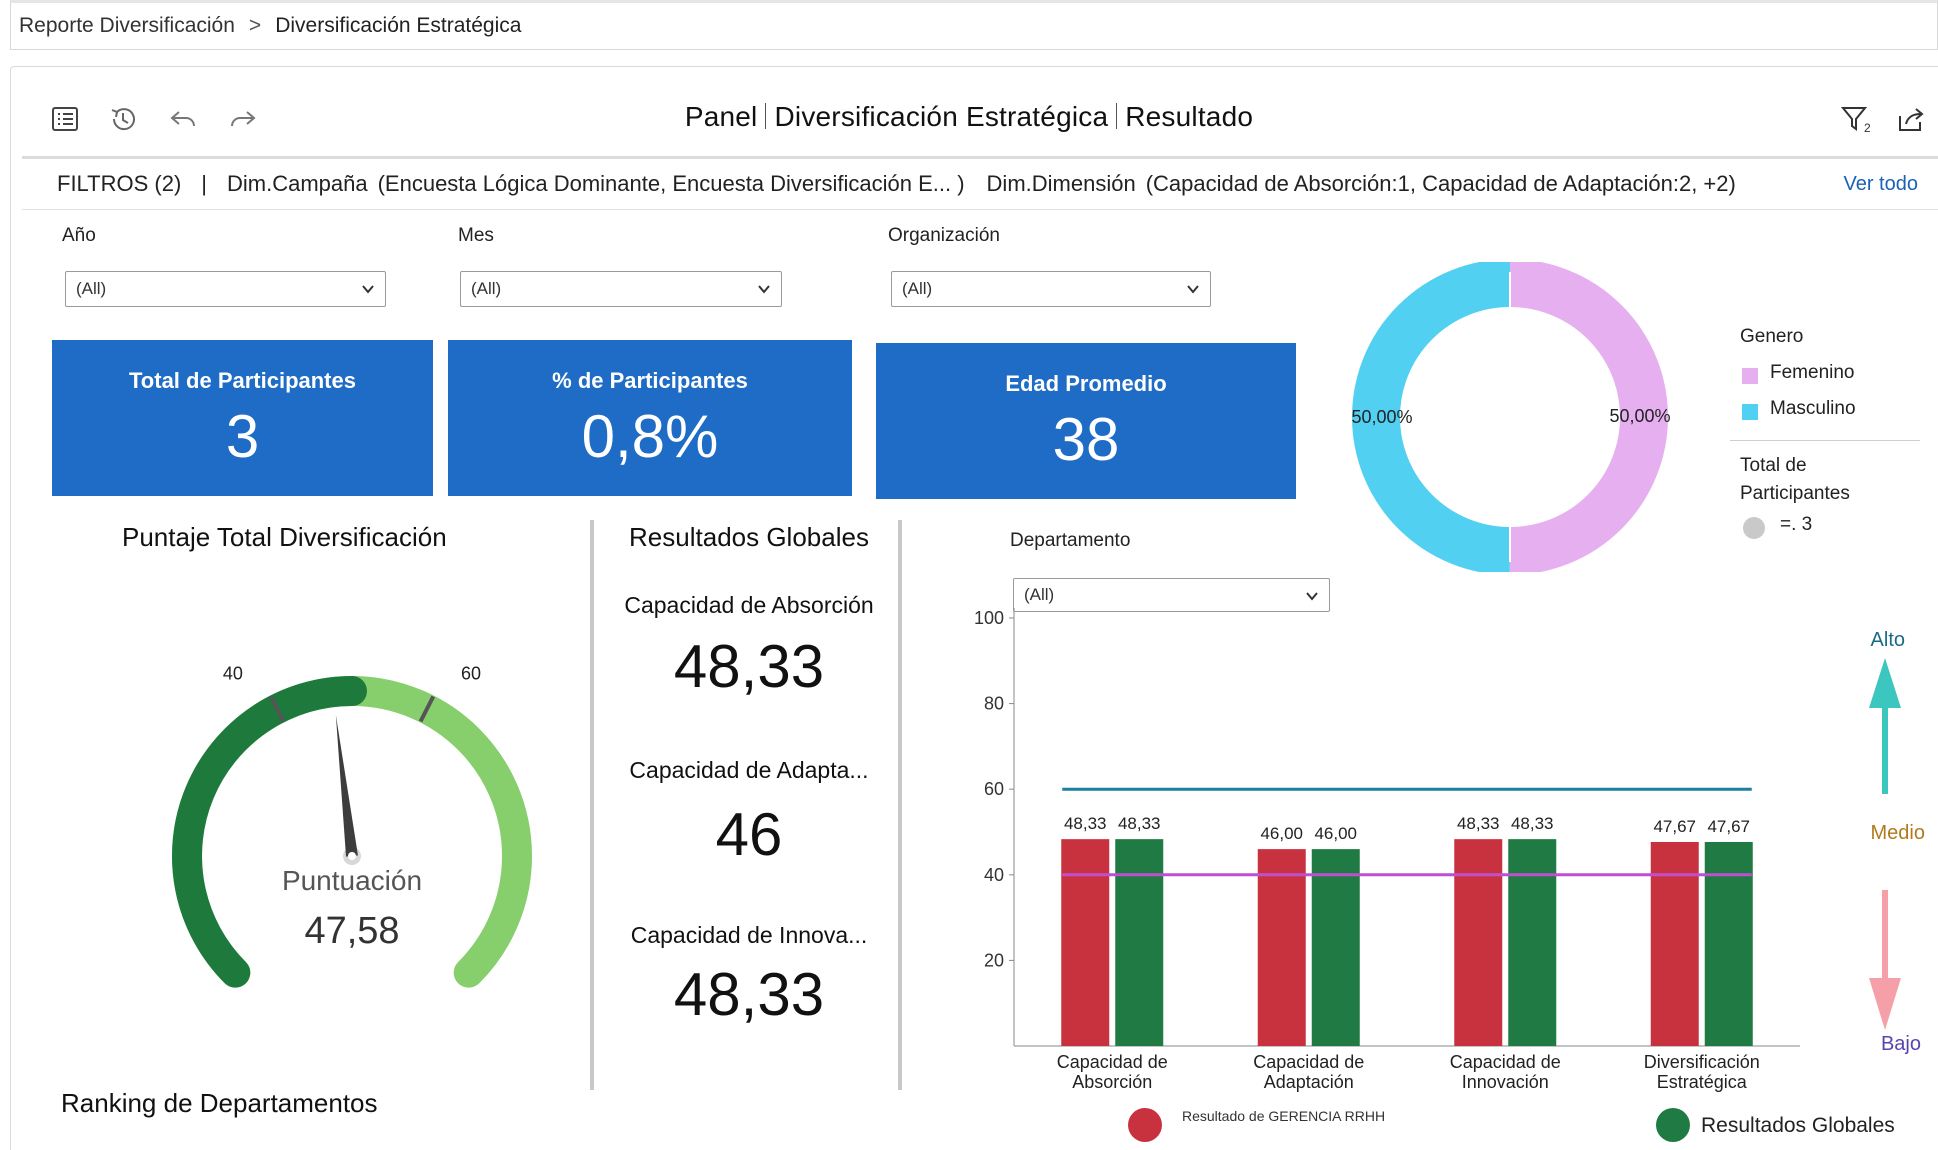  What do you see at coordinates (749, 605) in the screenshot?
I see `metric-label-absorption: Capacidad de Absorción` at bounding box center [749, 605].